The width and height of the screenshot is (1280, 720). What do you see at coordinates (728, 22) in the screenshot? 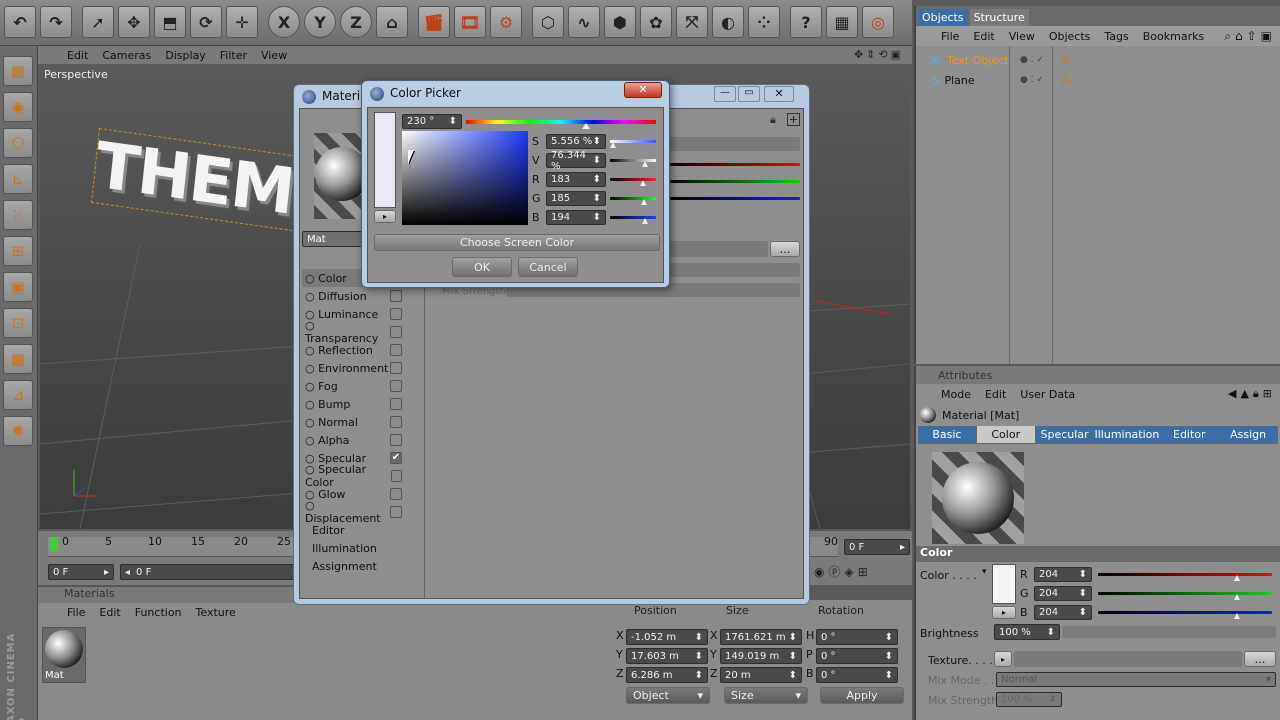
I see `scene-icon: ◐` at bounding box center [728, 22].